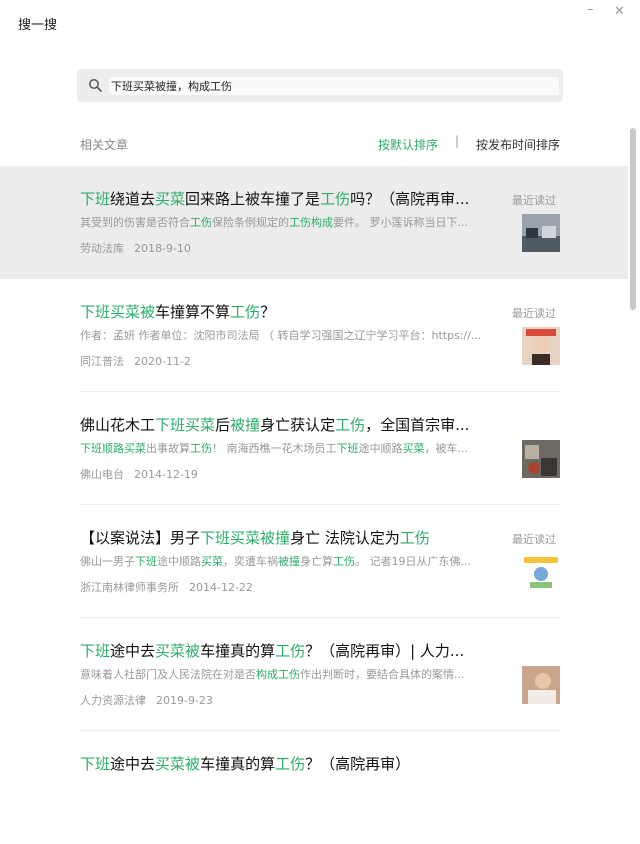  Describe the element at coordinates (345, 538) in the screenshot. I see `text-run: 身亡 法院认定为` at that location.